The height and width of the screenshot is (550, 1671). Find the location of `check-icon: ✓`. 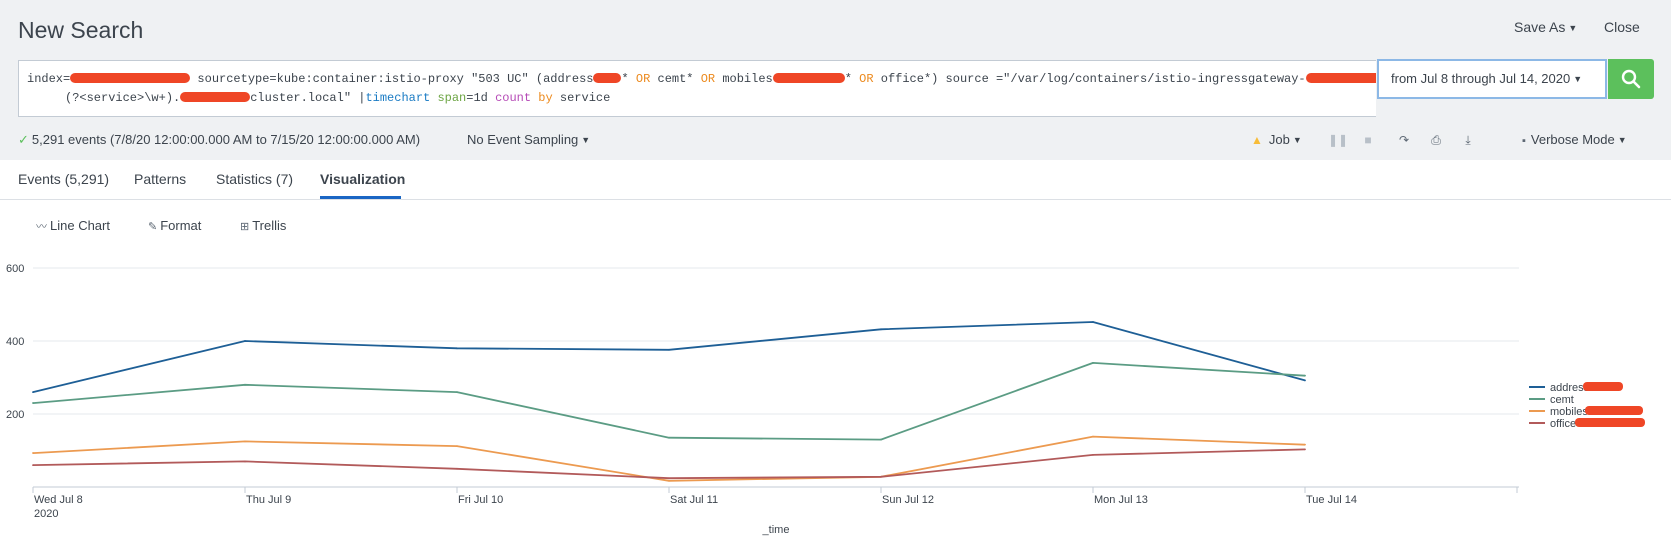

check-icon: ✓ is located at coordinates (23, 139).